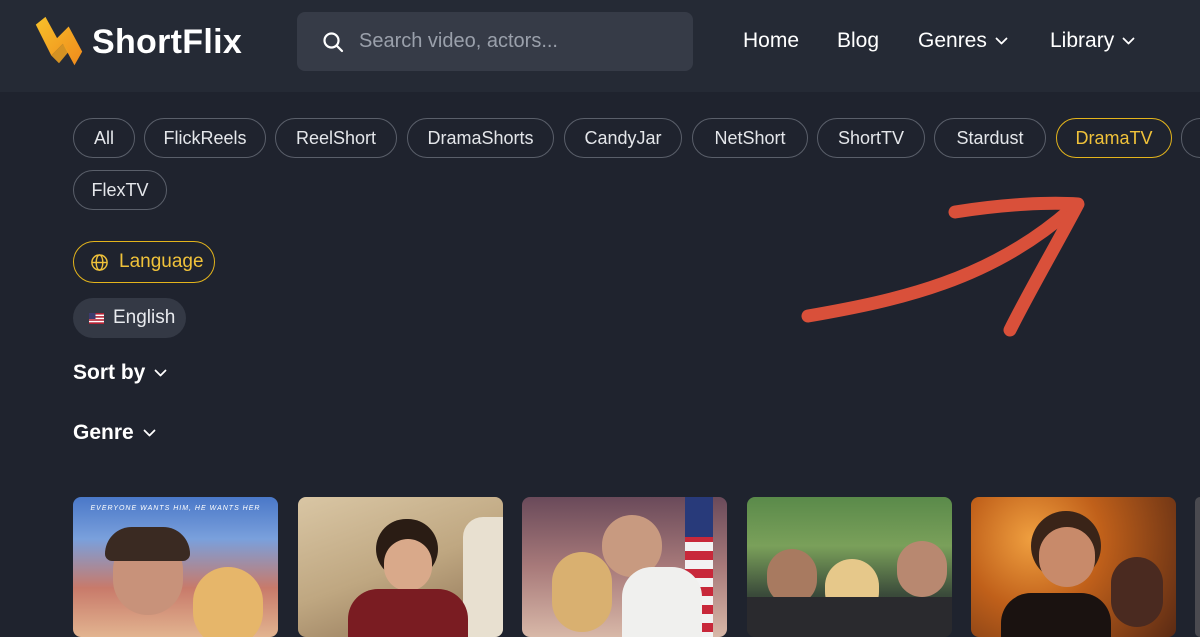  I want to click on search-icon, so click(333, 41).